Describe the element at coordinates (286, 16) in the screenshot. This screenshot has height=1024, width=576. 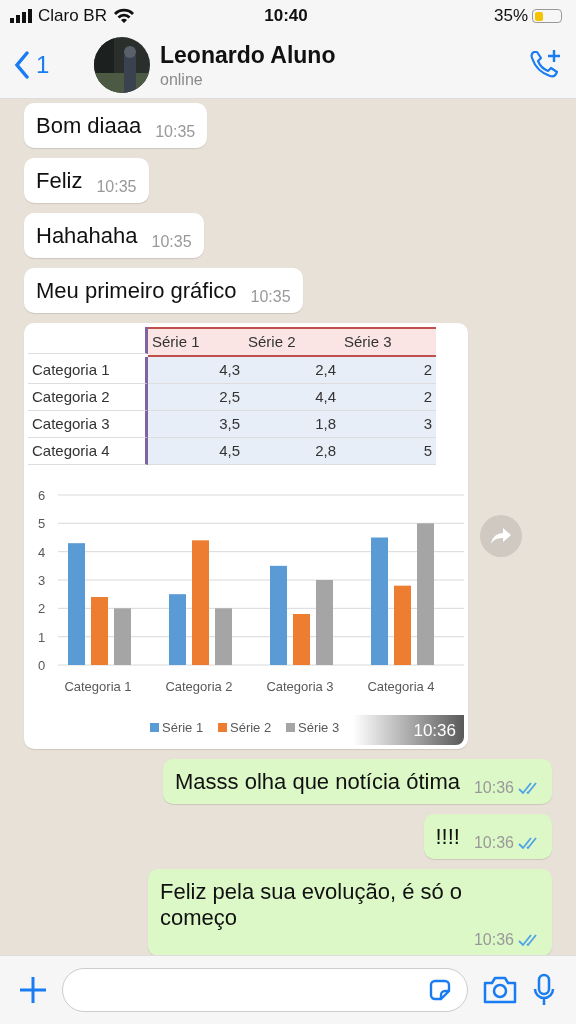
I see `clock-time: 10:40` at that location.